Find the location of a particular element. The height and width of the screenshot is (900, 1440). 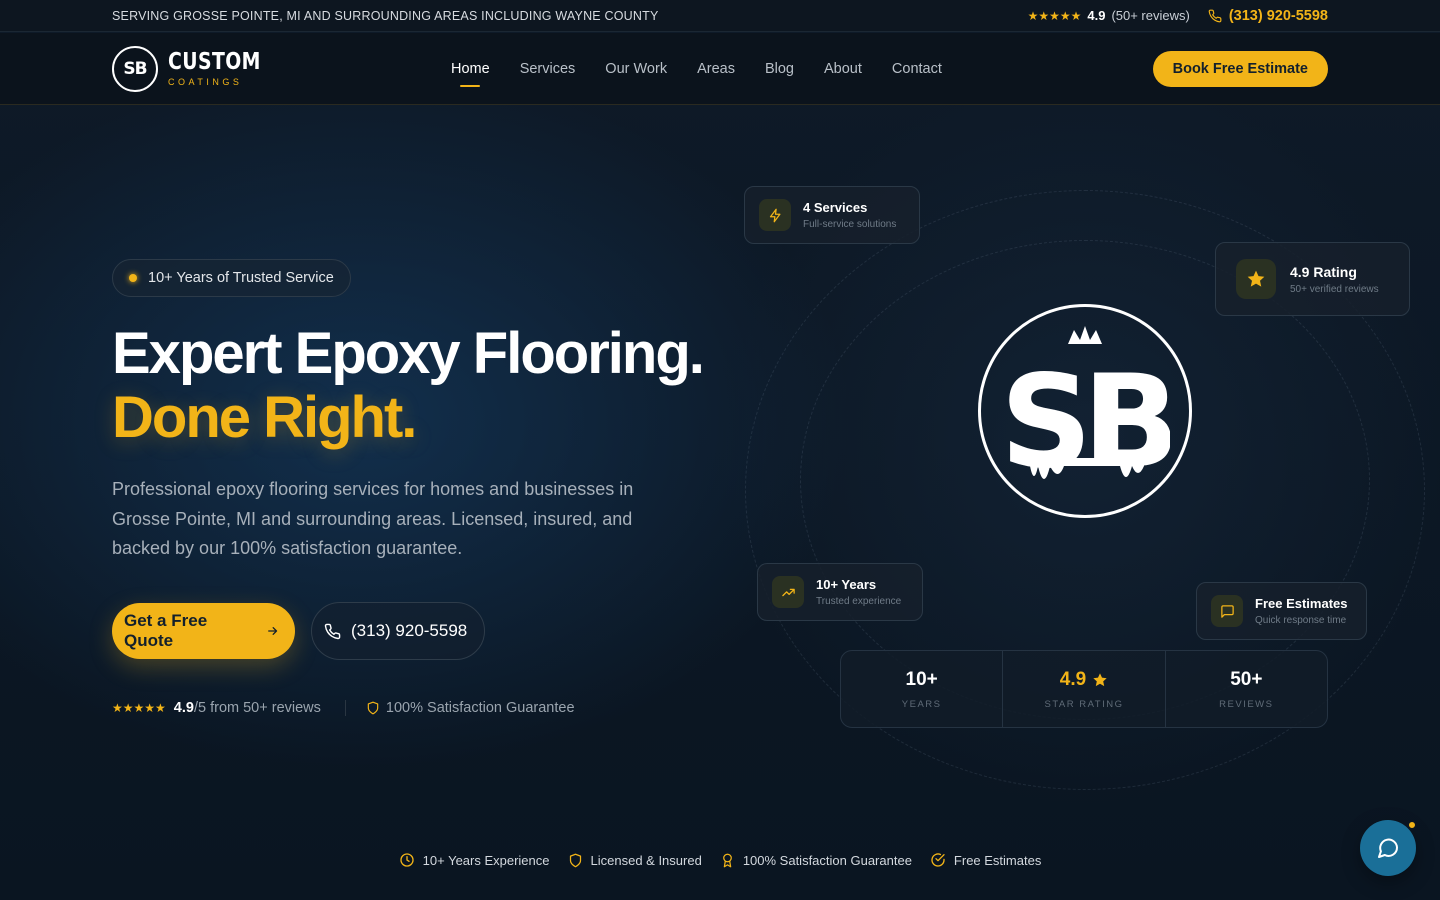

brand-logo-mark: SB is located at coordinates (135, 68).